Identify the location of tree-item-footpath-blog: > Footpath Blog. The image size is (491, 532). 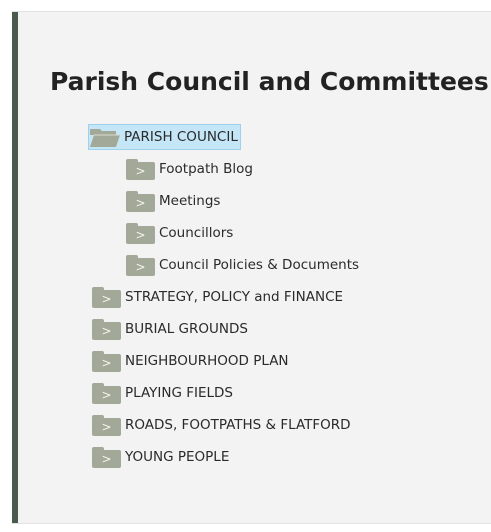
(189, 169).